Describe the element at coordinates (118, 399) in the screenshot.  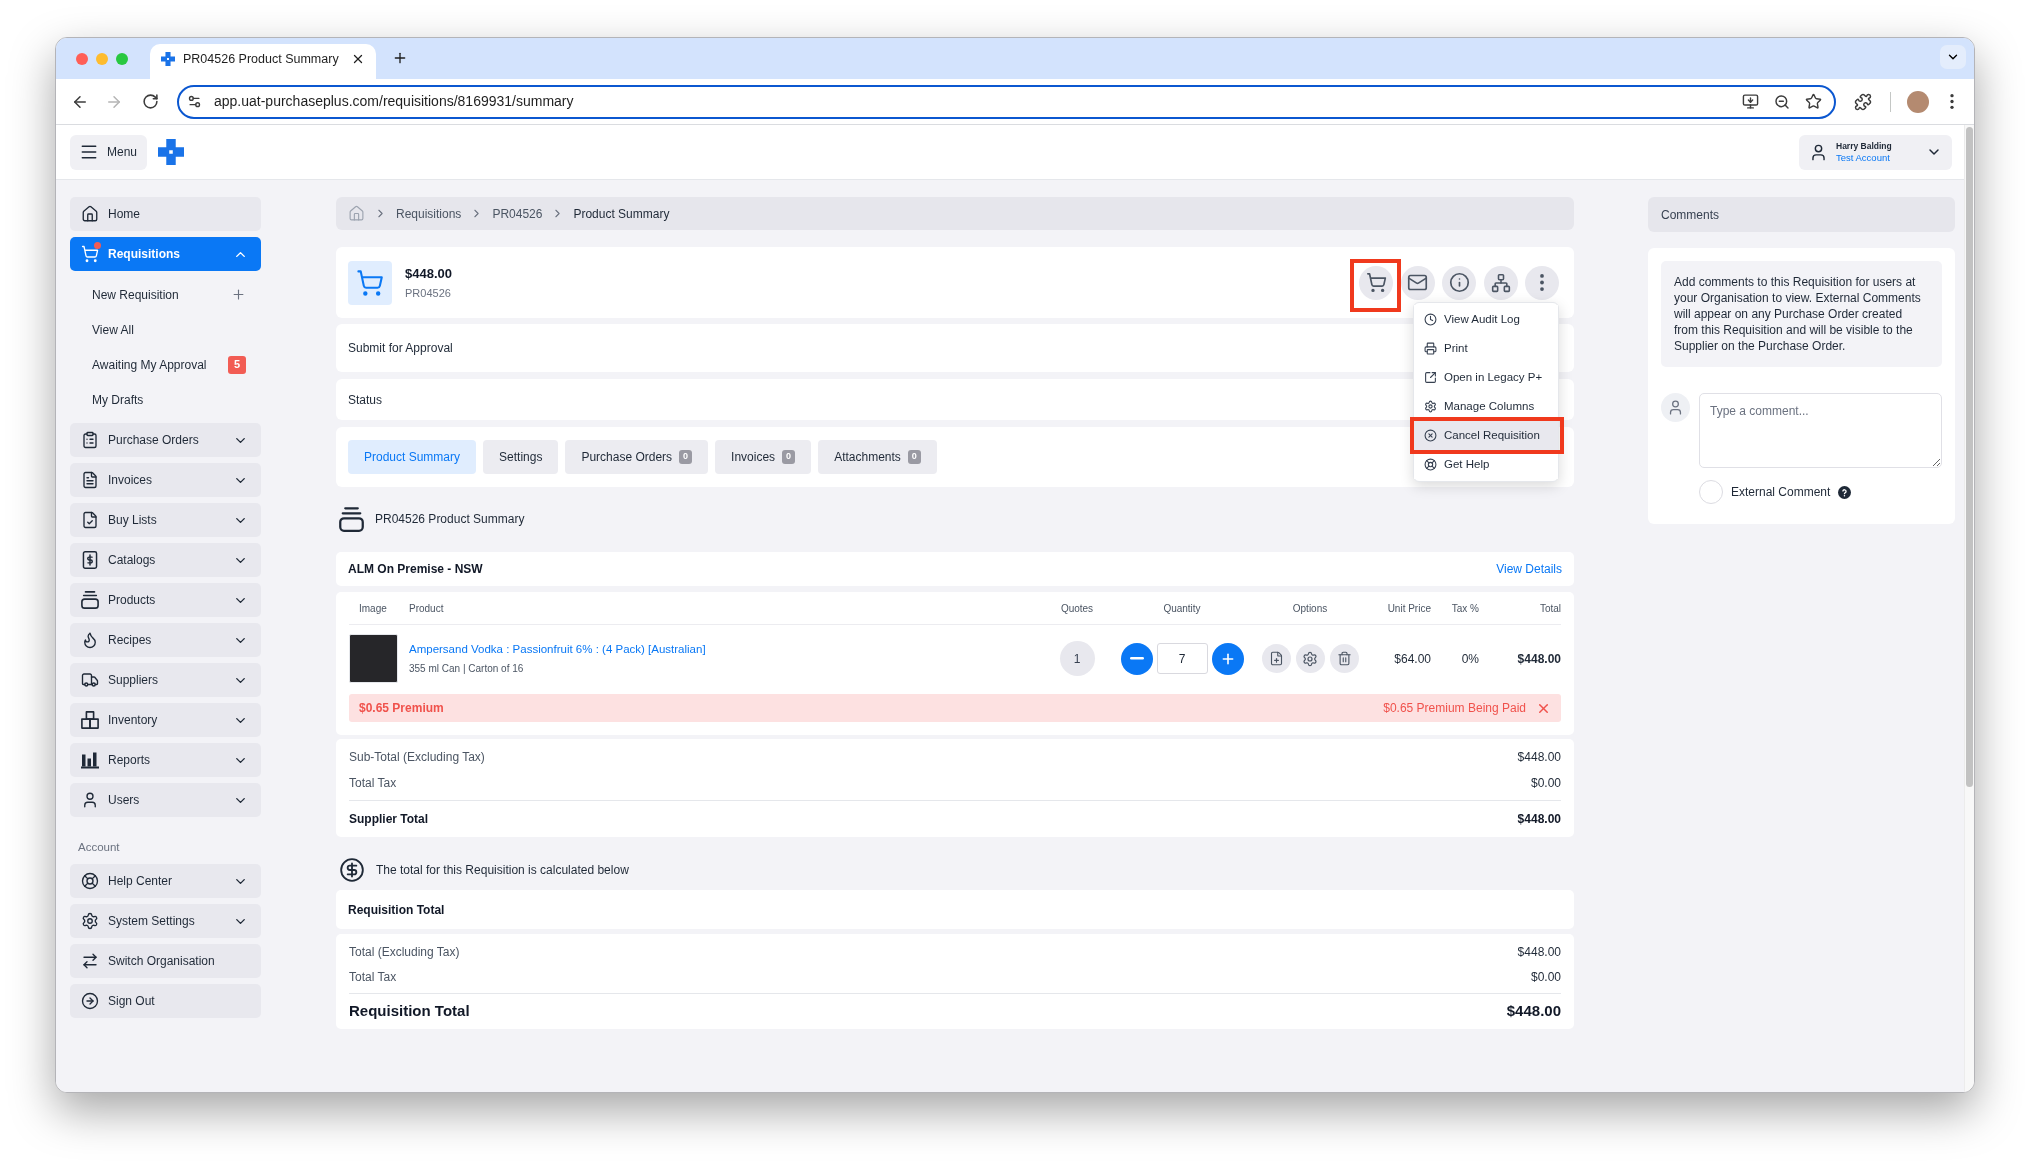
I see `sidebar-subitem: My Drafts` at that location.